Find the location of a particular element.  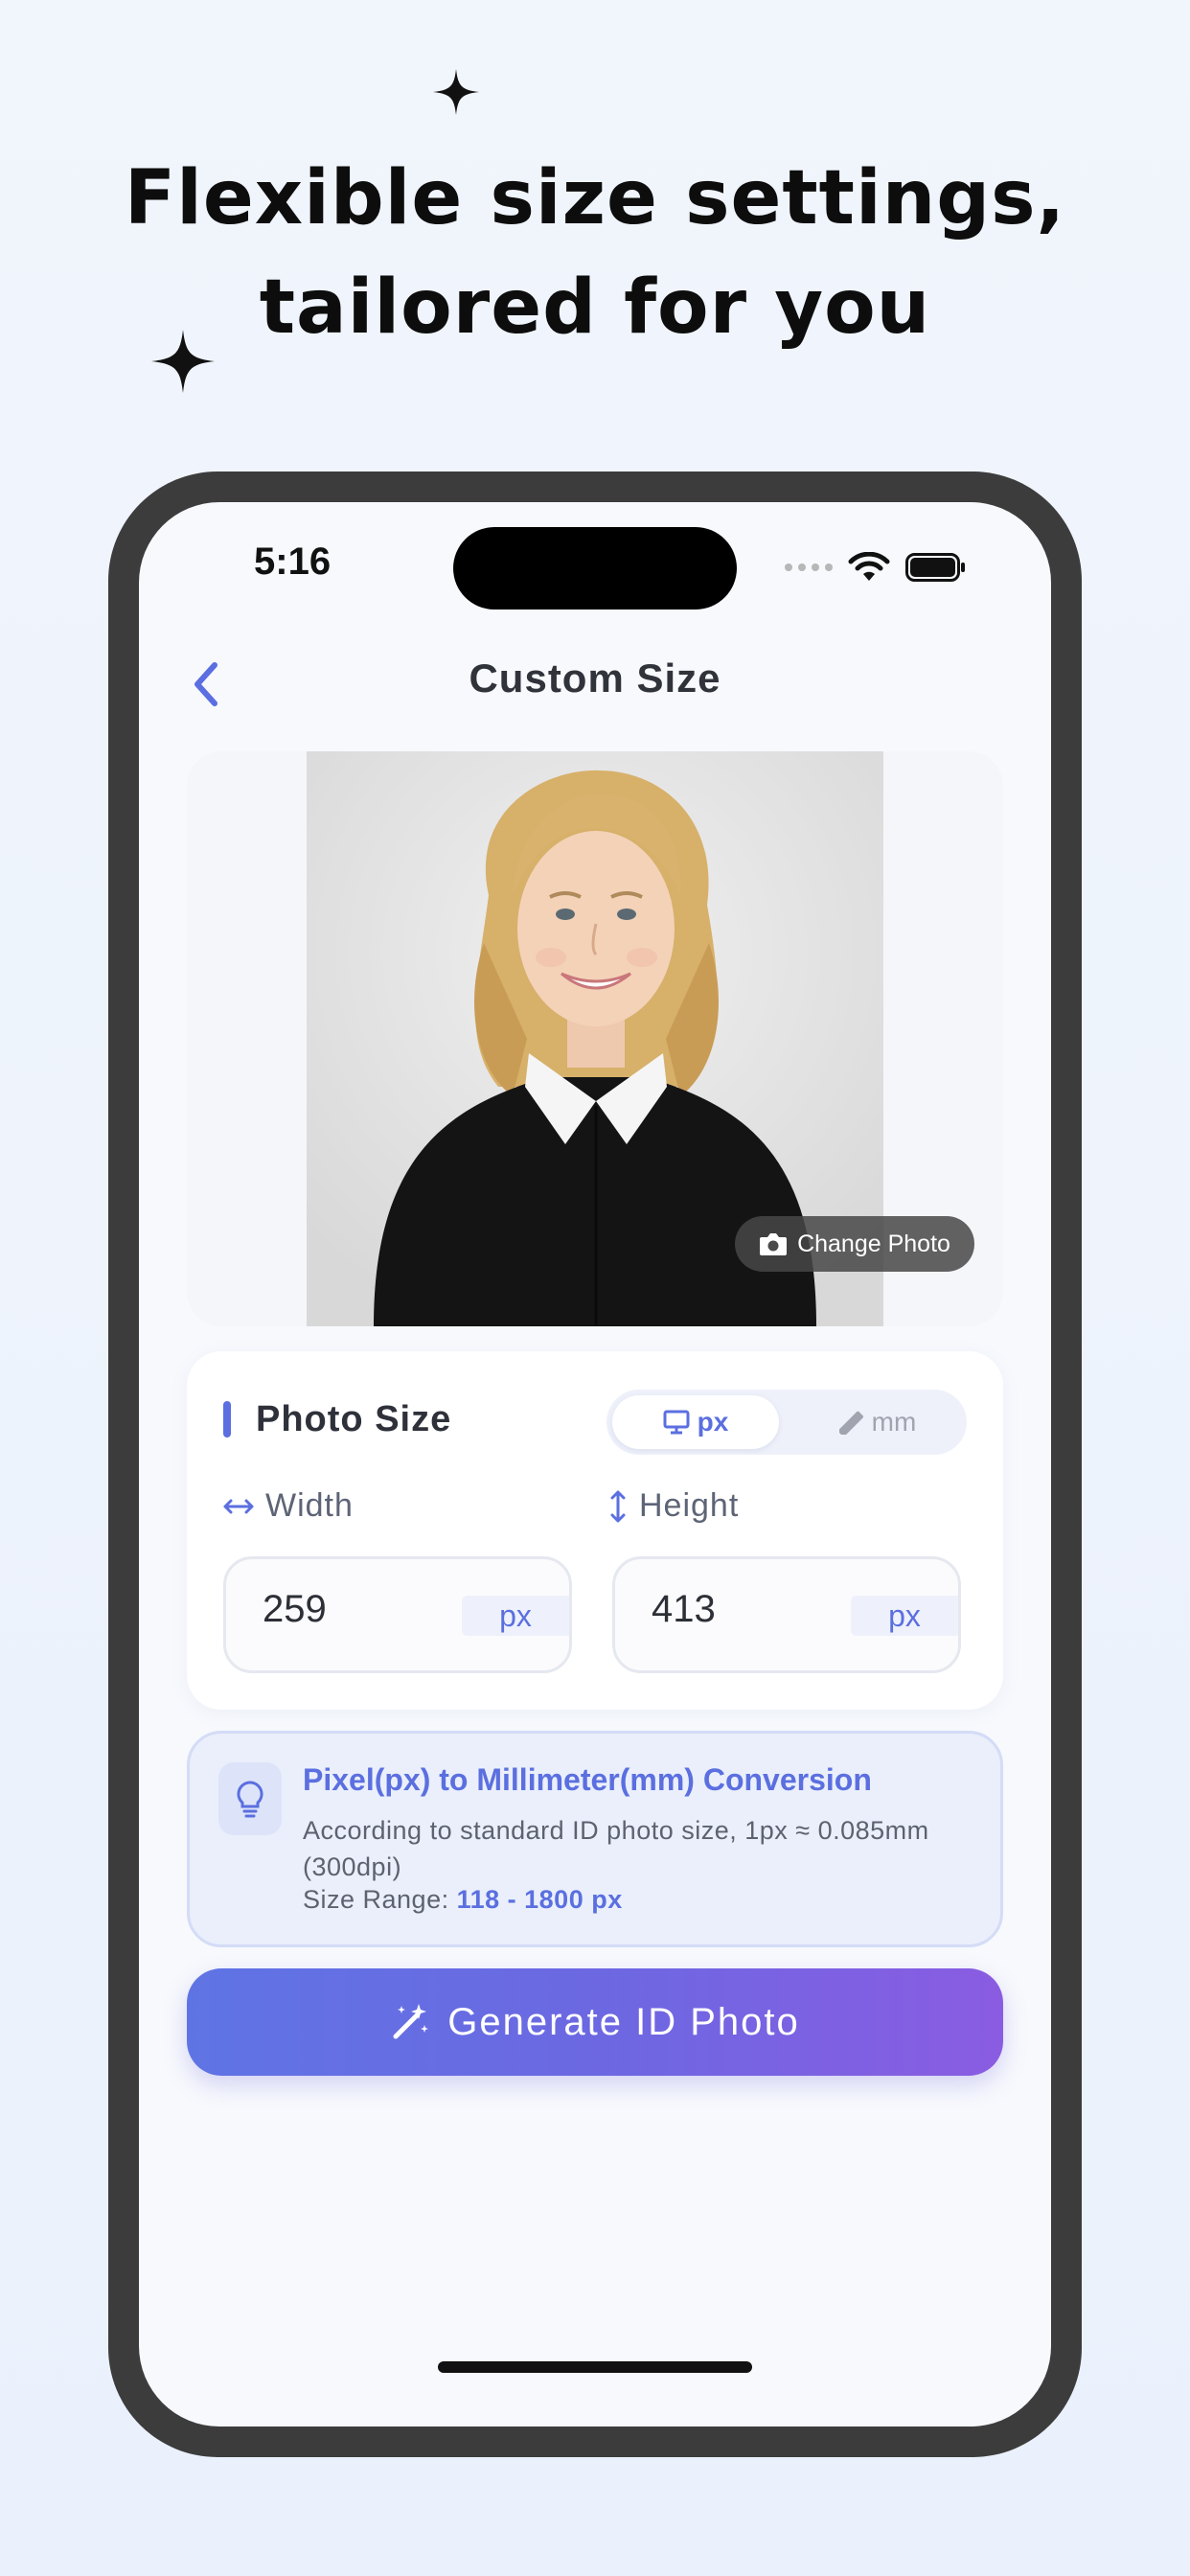

width-label-text: Width is located at coordinates (310, 1506).